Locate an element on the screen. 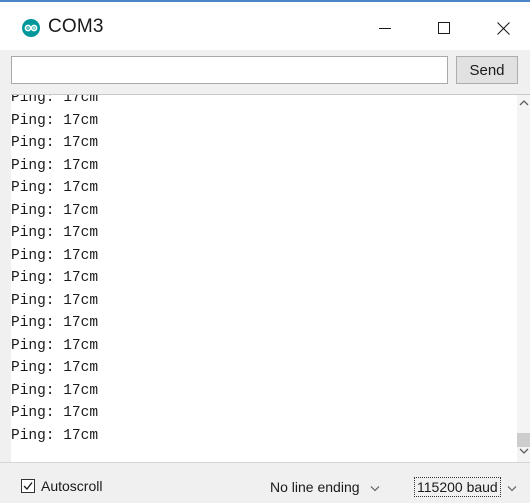  send-bar: Send is located at coordinates (265, 72).